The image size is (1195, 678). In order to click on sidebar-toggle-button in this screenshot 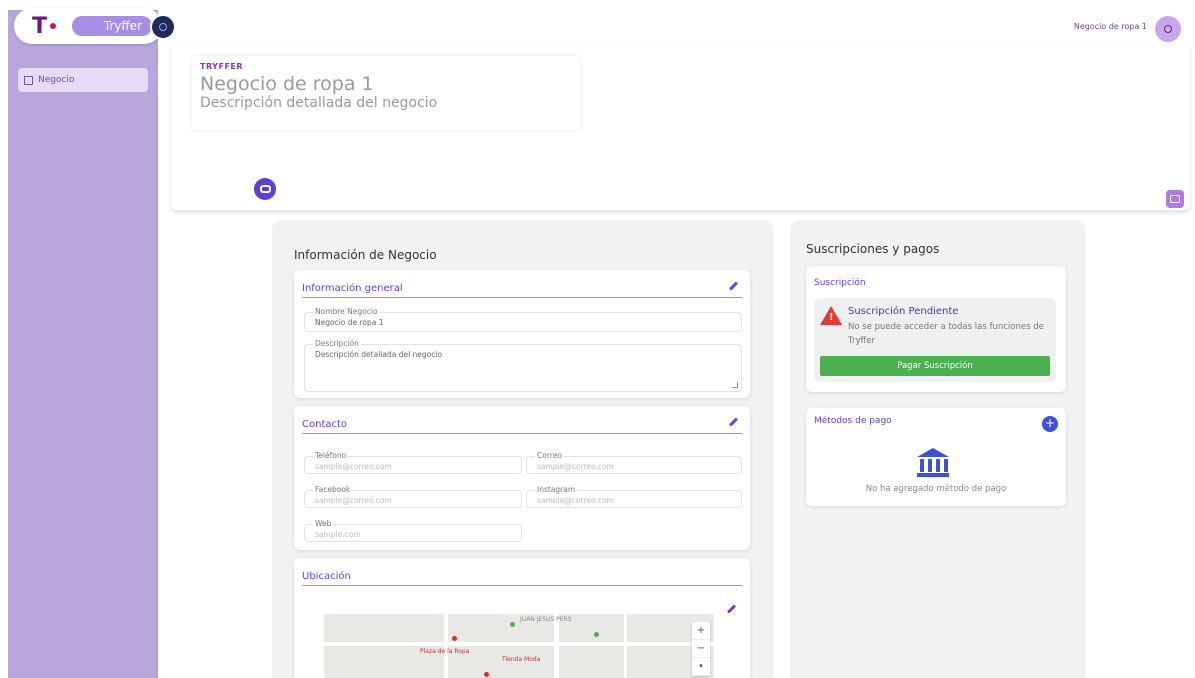, I will do `click(163, 27)`.